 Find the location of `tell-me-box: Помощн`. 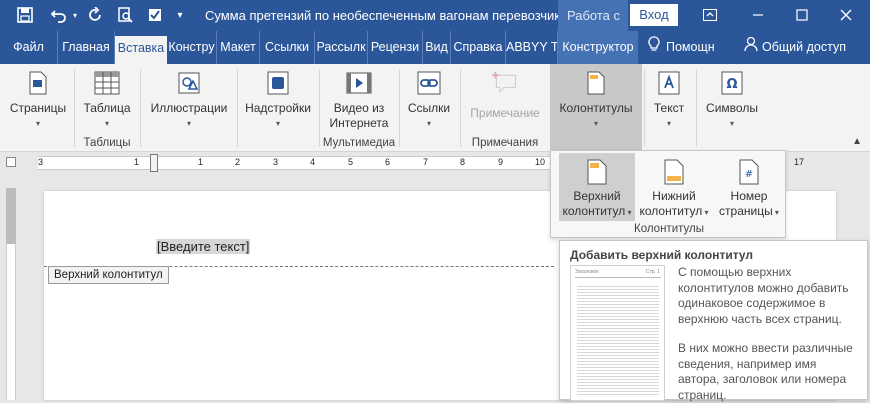

tell-me-box: Помощн is located at coordinates (690, 47).